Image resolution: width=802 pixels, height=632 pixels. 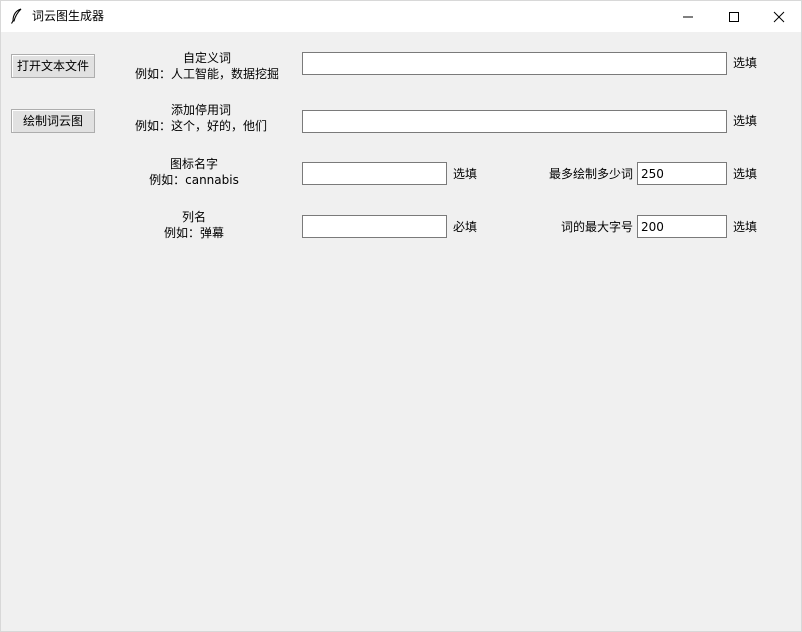 What do you see at coordinates (17, 16) in the screenshot?
I see `feather-icon` at bounding box center [17, 16].